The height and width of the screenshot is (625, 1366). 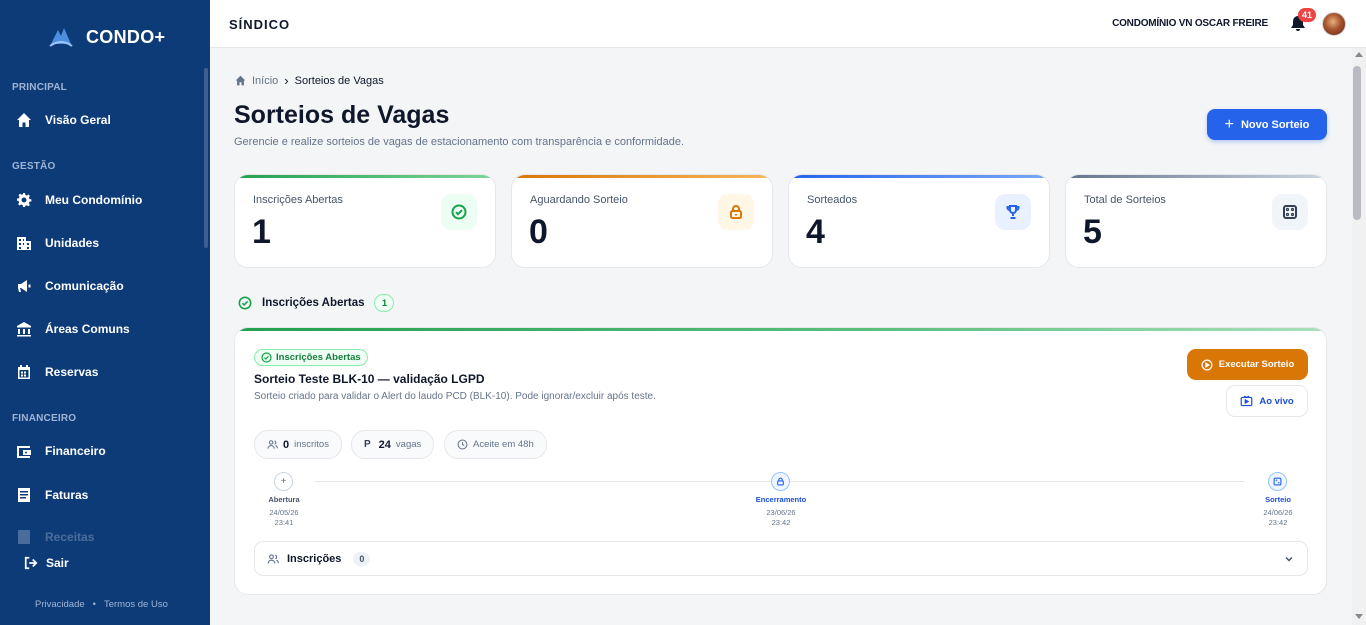 What do you see at coordinates (136, 604) in the screenshot?
I see `terms-link: Termos de Uso` at bounding box center [136, 604].